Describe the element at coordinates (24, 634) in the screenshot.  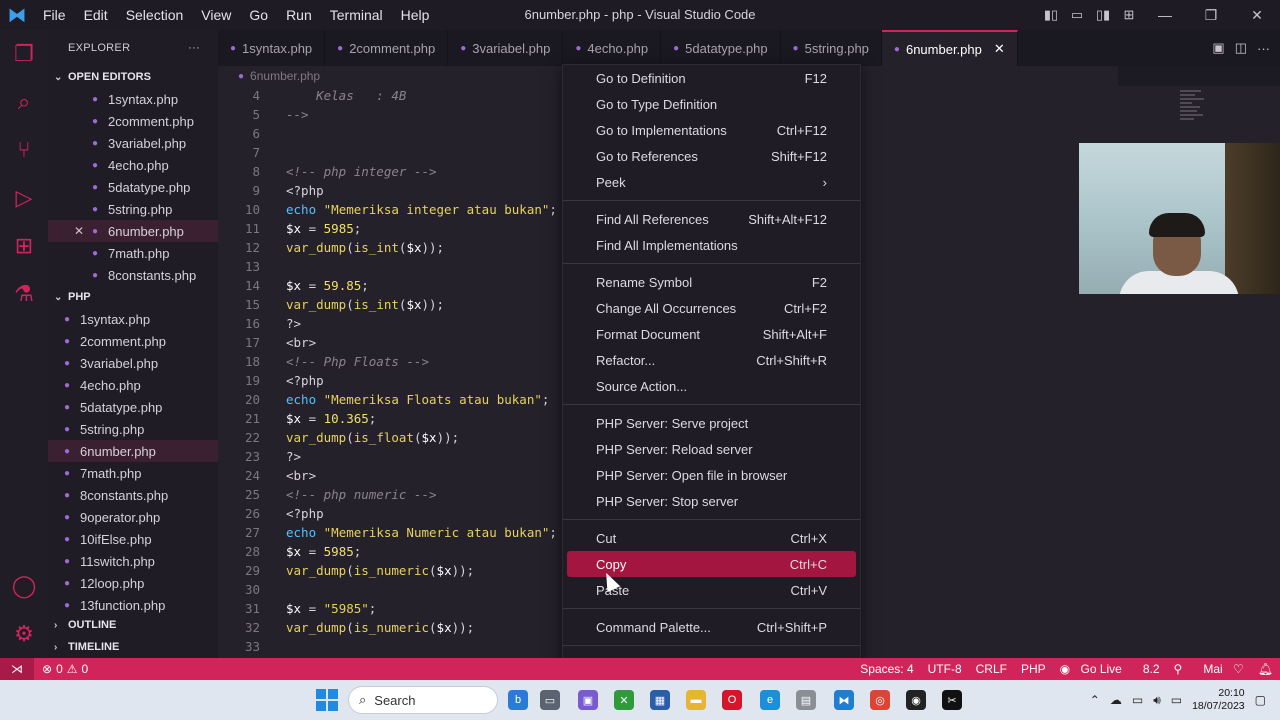
I see `manage-gear-icon: ⚙` at that location.